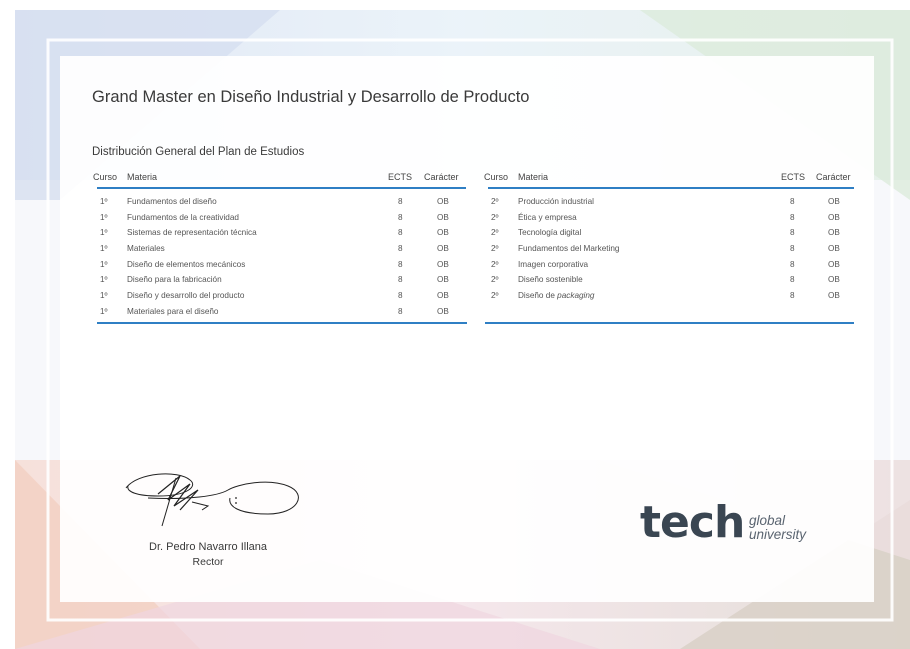  I want to click on logo-wordmark: tech, so click(692, 522).